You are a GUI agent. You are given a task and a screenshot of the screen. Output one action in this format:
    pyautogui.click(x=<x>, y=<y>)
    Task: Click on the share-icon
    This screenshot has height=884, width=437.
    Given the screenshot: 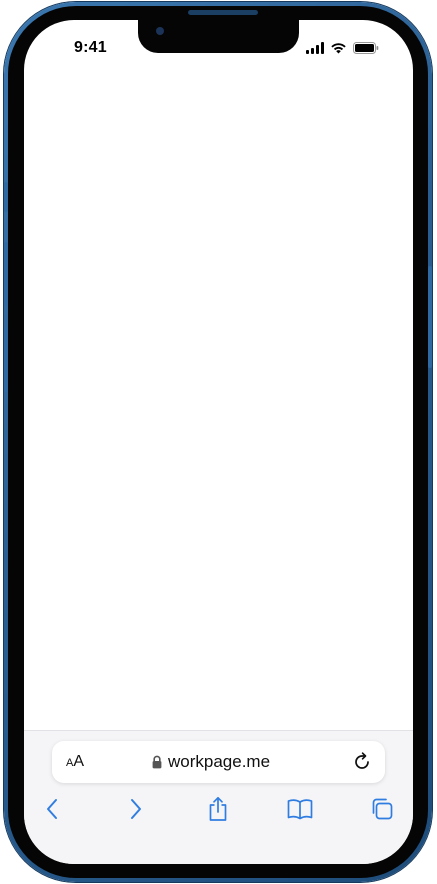 What is the action you would take?
    pyautogui.click(x=218, y=808)
    